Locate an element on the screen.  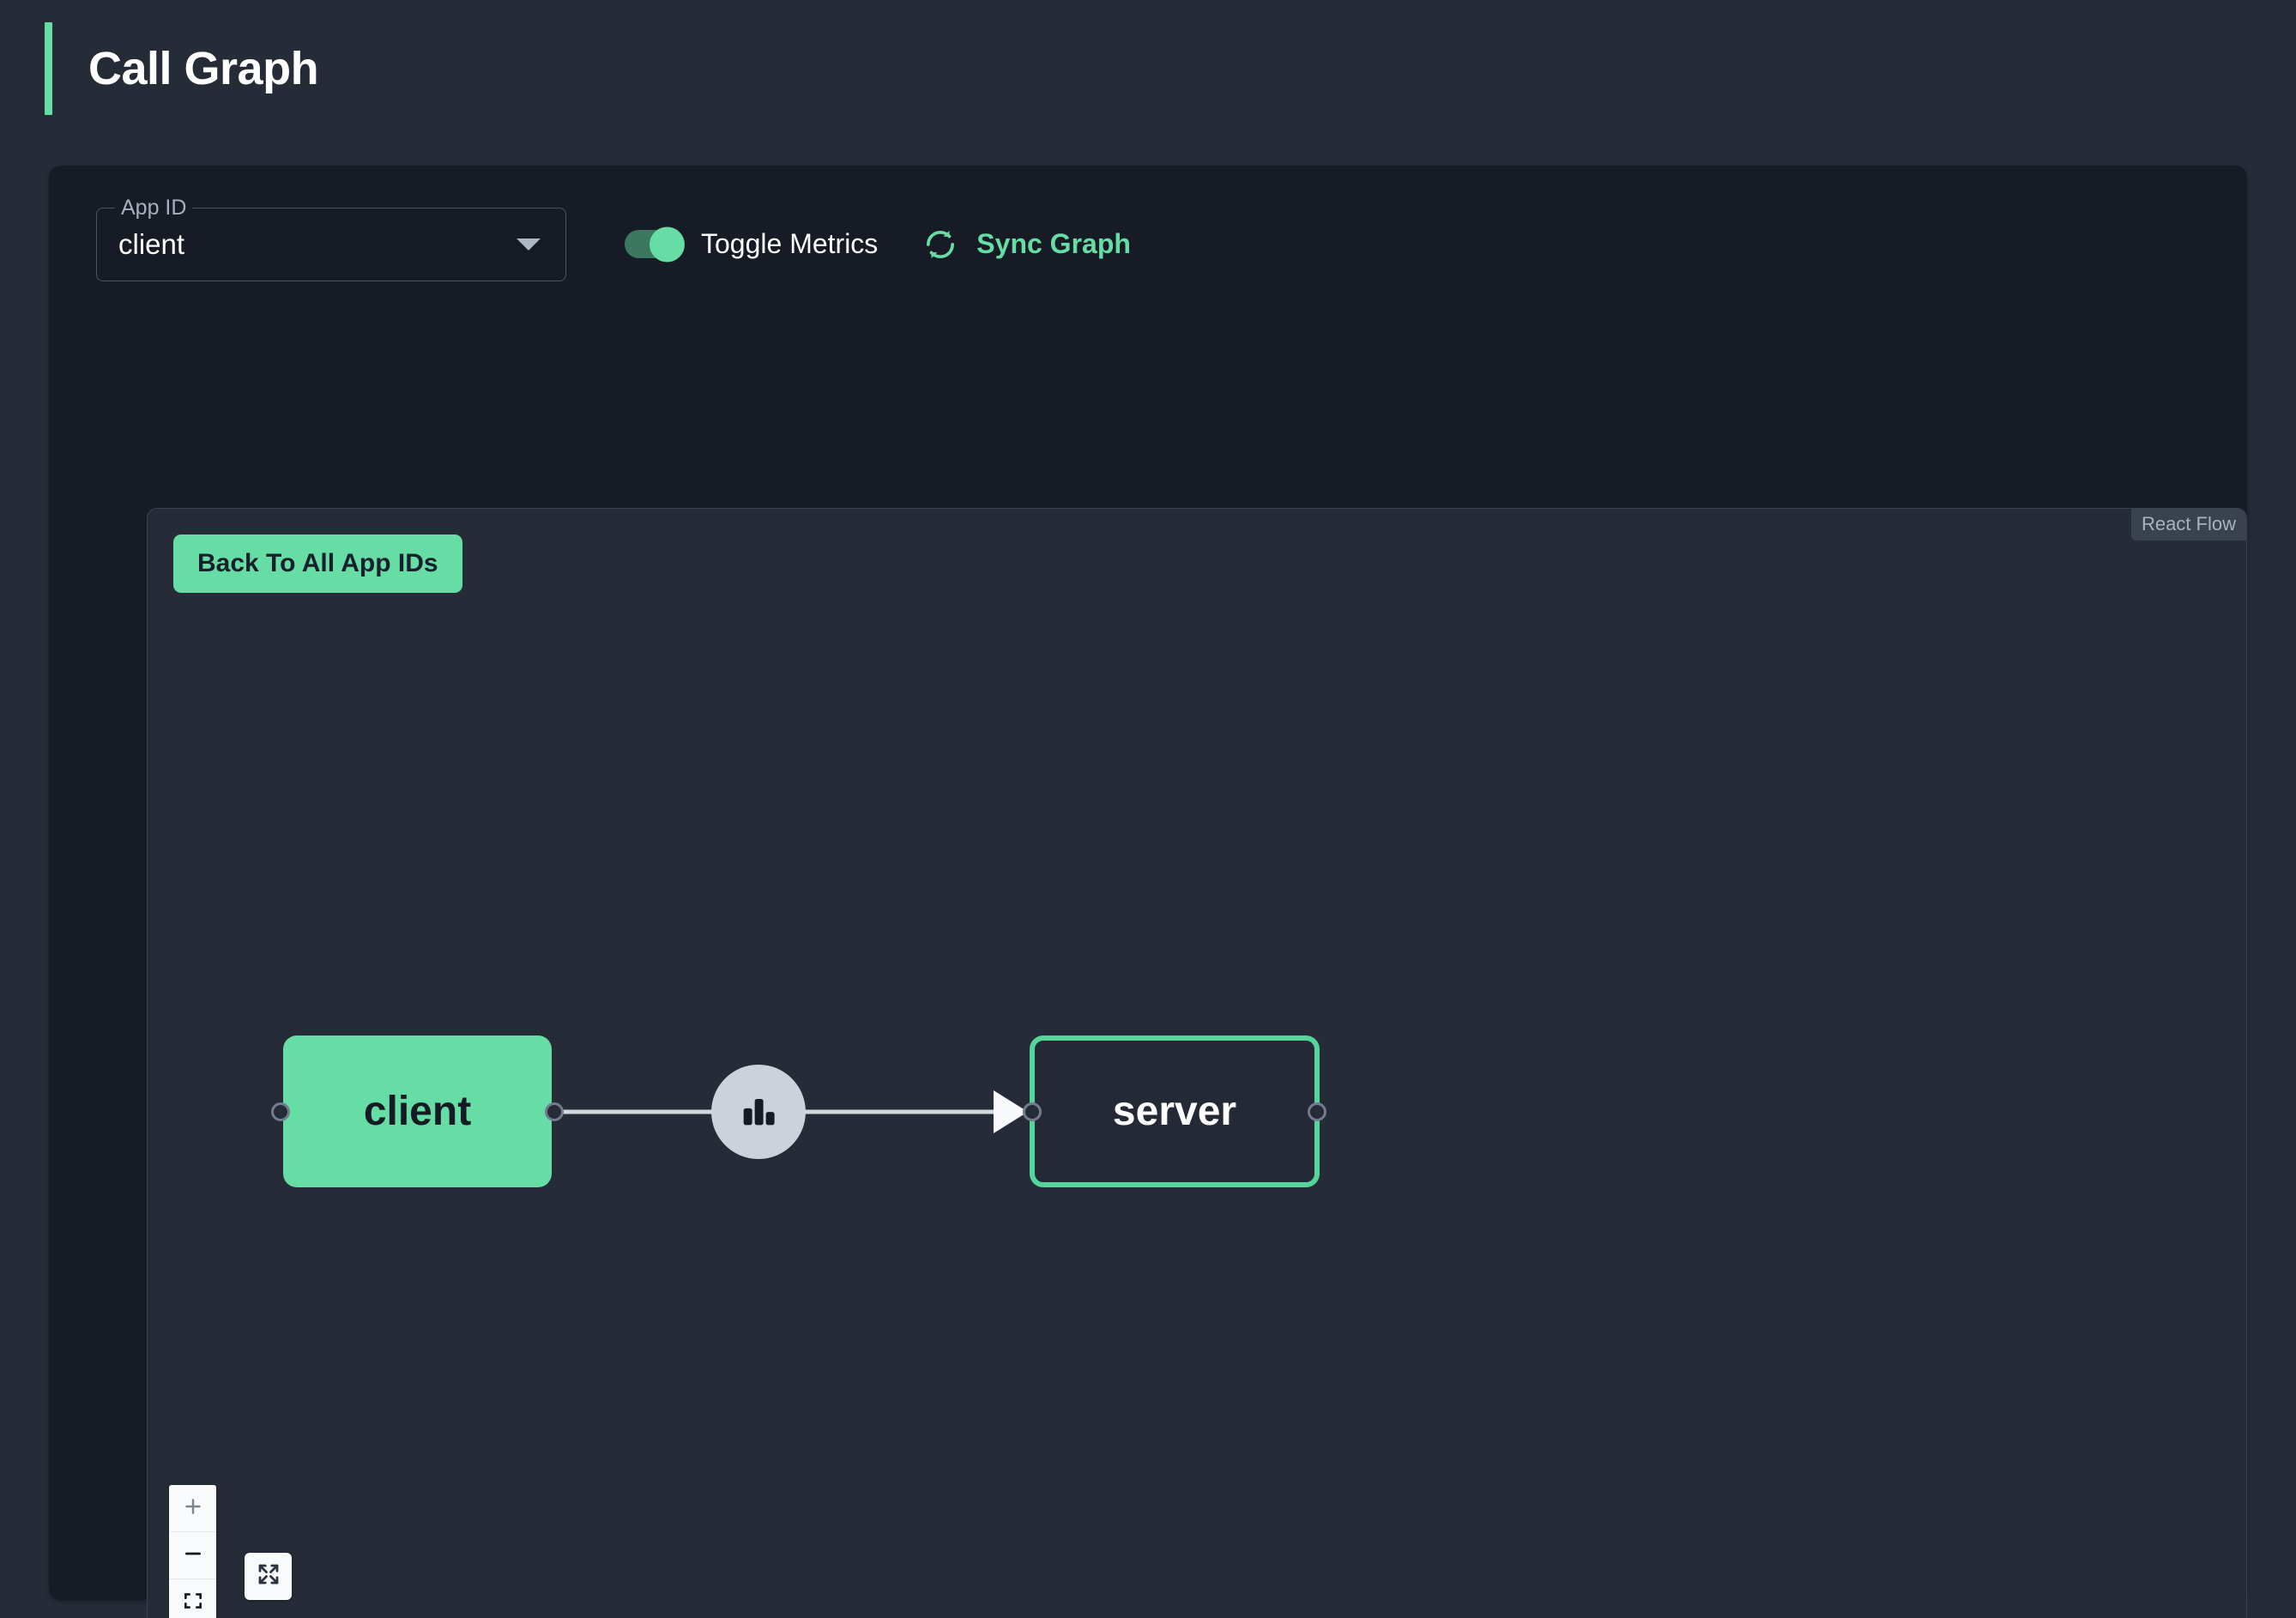
minus-icon is located at coordinates (193, 1556).